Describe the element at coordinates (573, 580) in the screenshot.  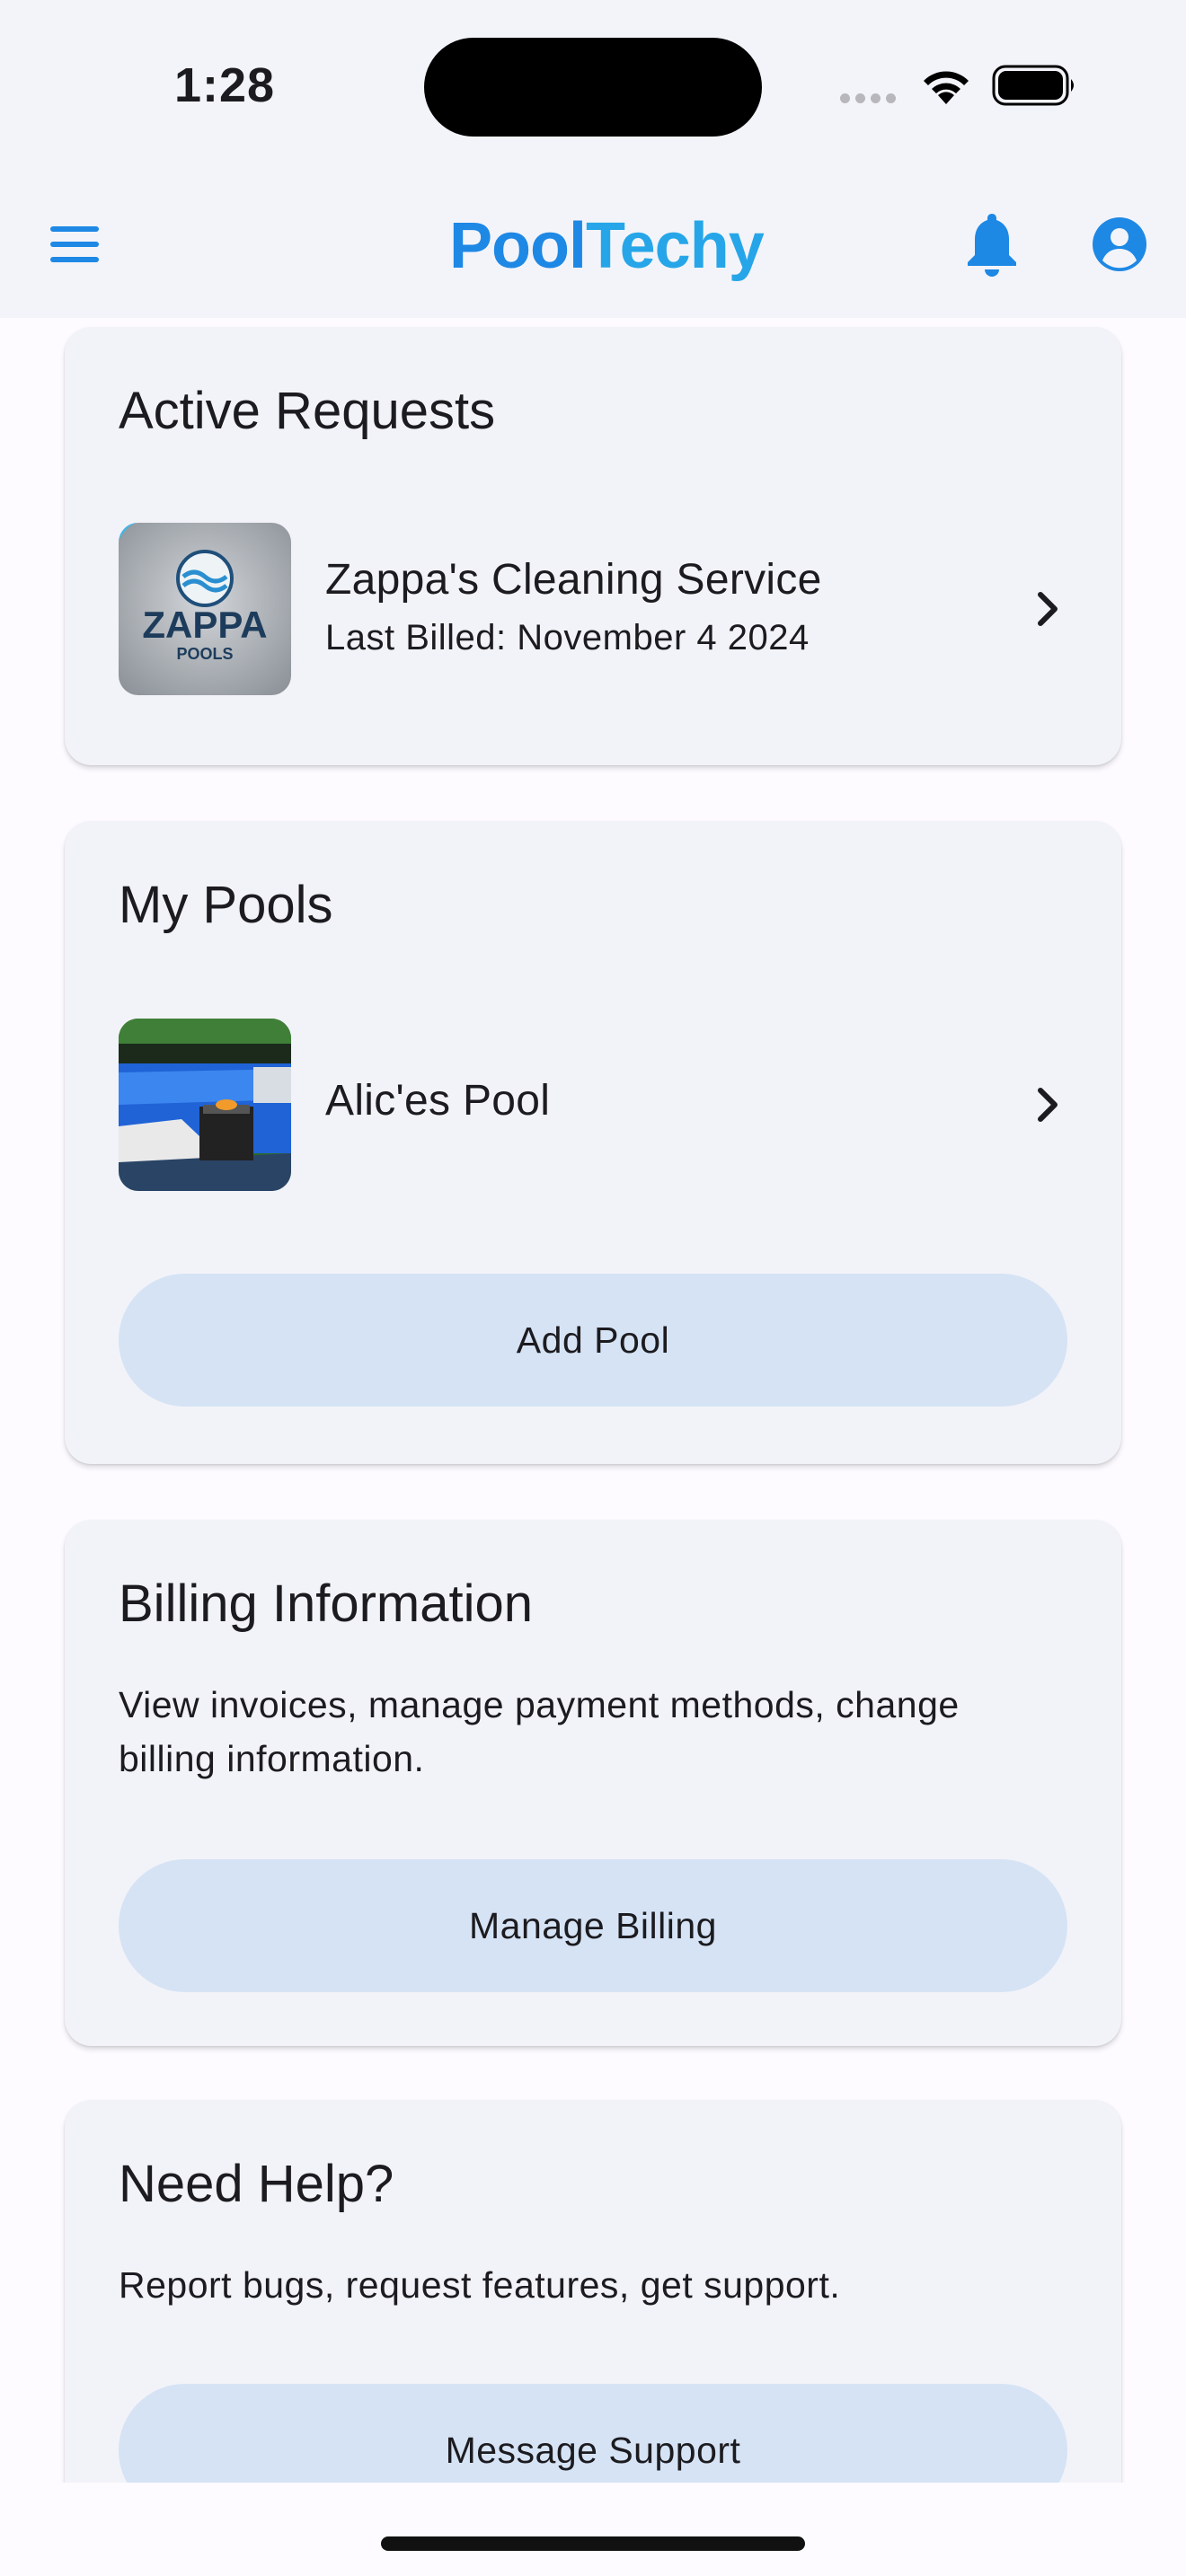
I see `request-name: Zappa's Cleaning Service` at that location.